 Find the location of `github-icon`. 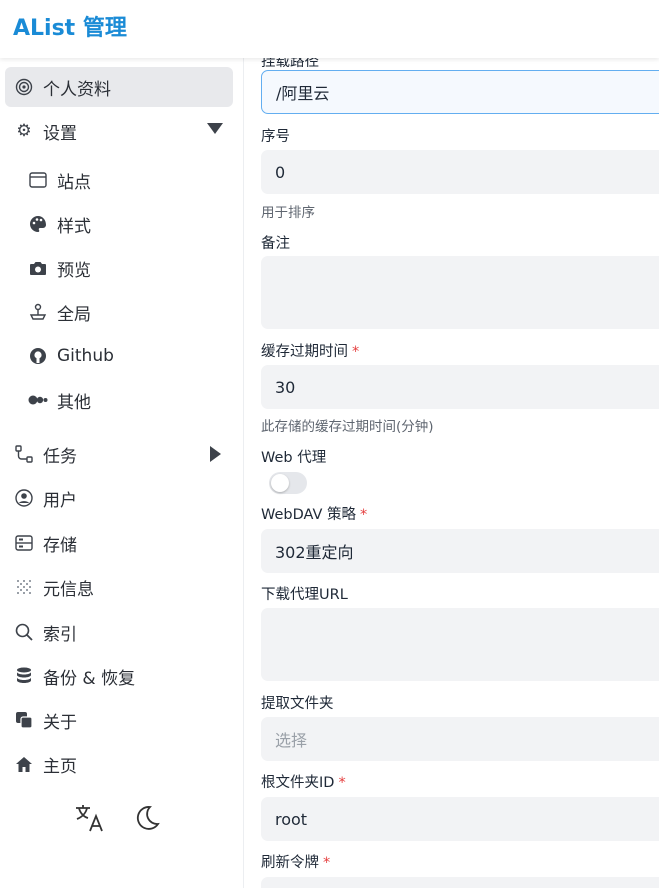

github-icon is located at coordinates (38, 356).